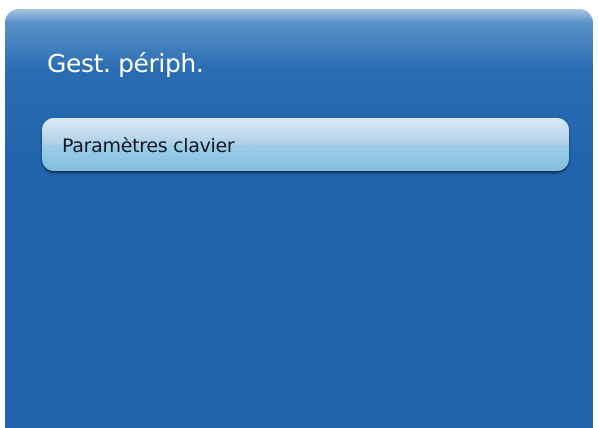 This screenshot has height=428, width=598. Describe the element at coordinates (305, 144) in the screenshot. I see `menu-item-keyboard-settings: Paramètres clavier` at that location.